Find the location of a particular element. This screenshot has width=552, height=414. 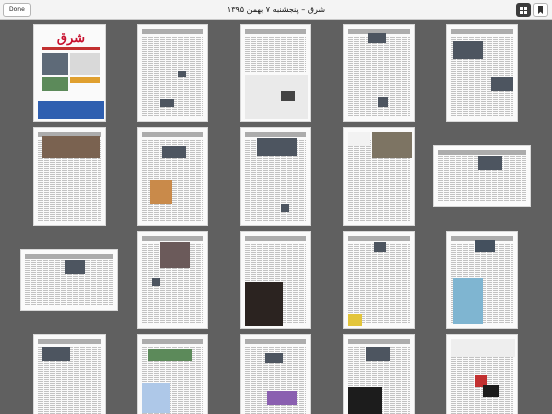

bookmark-button is located at coordinates (540, 10).